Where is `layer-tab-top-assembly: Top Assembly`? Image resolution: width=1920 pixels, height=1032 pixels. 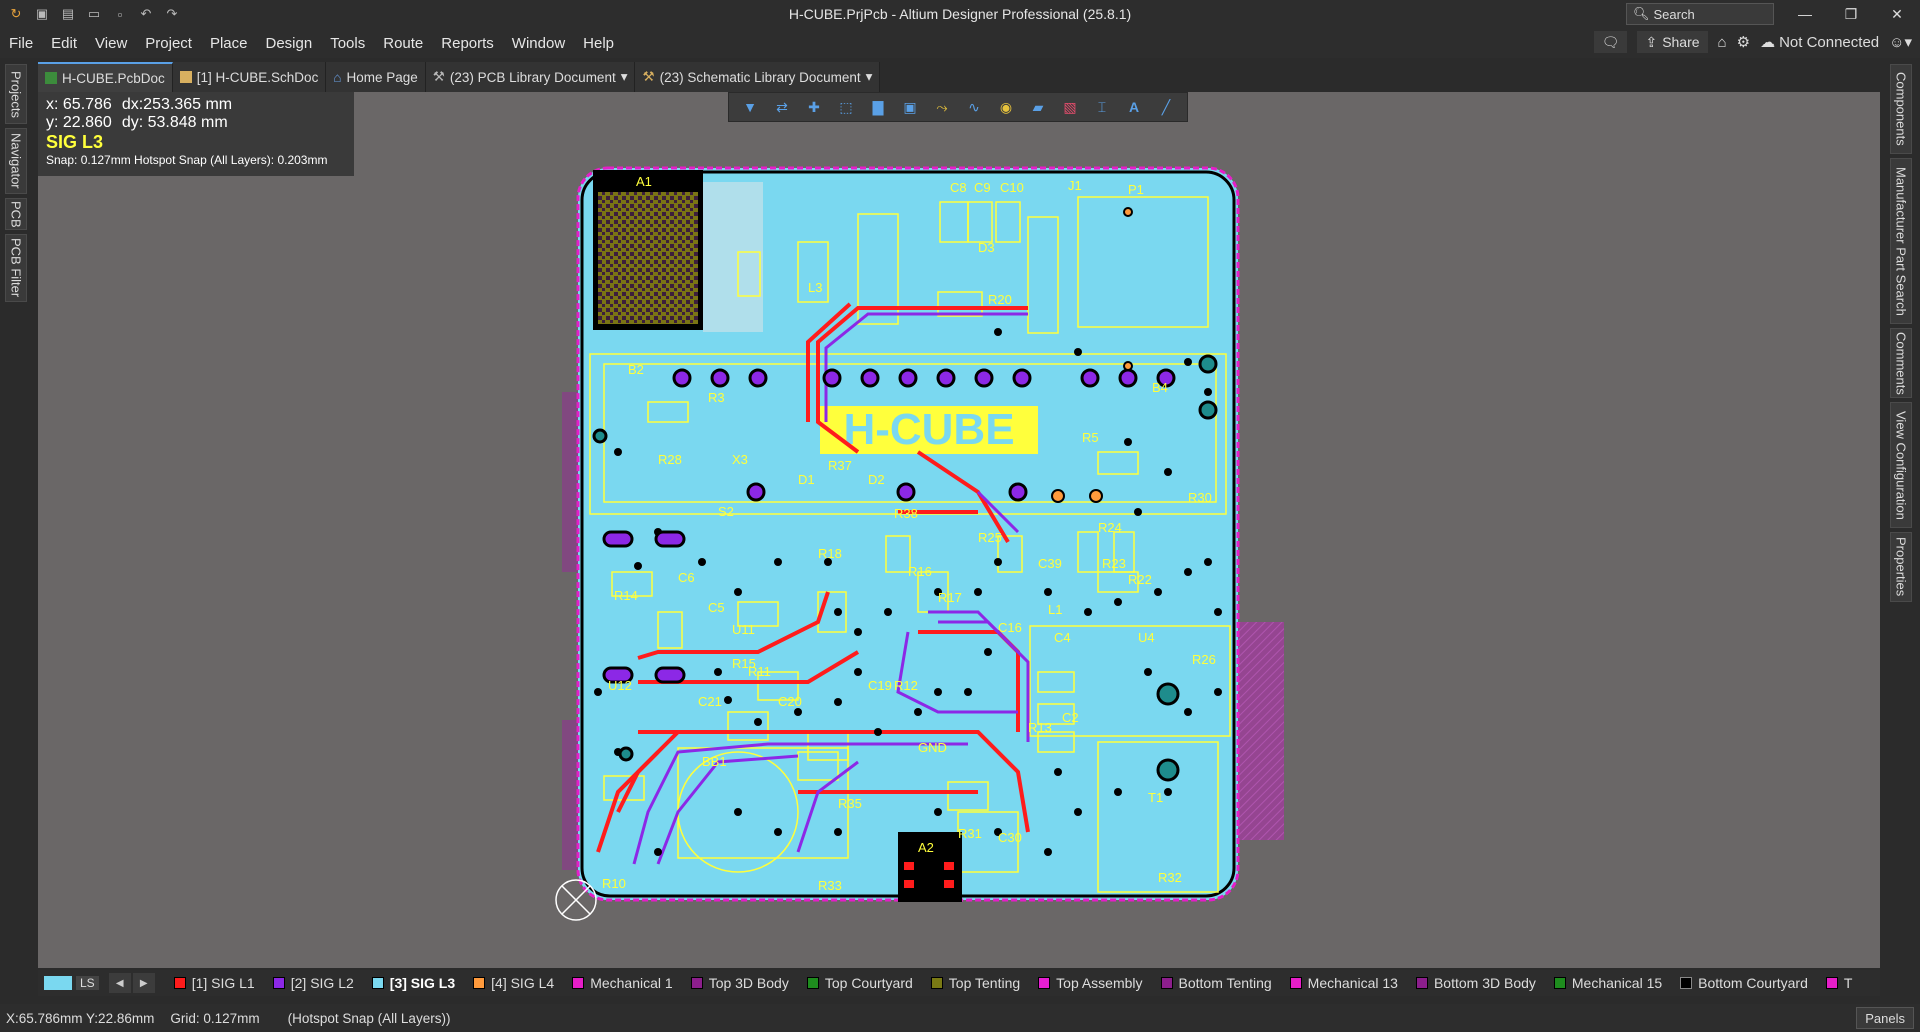 layer-tab-top-assembly: Top Assembly is located at coordinates (1090, 983).